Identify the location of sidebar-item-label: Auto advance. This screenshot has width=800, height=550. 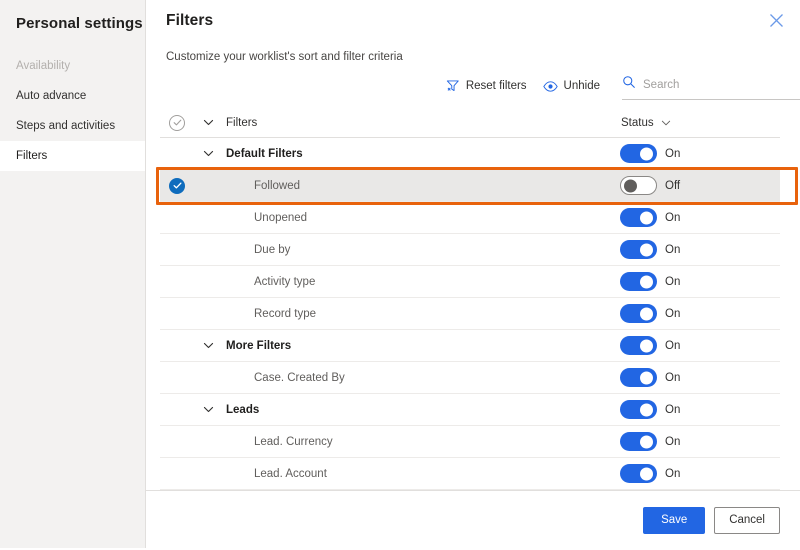
(51, 96).